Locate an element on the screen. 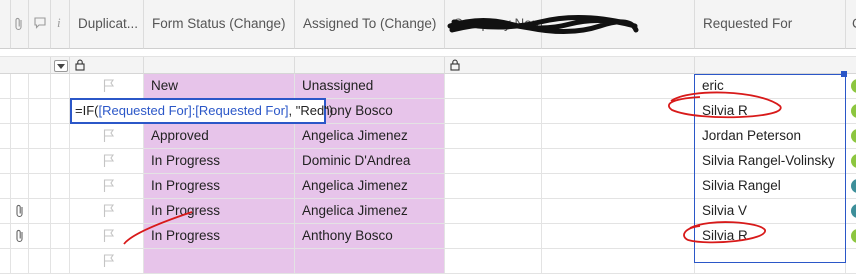 Image resolution: width=856 pixels, height=274 pixels. cell-status: Approved is located at coordinates (219, 136).